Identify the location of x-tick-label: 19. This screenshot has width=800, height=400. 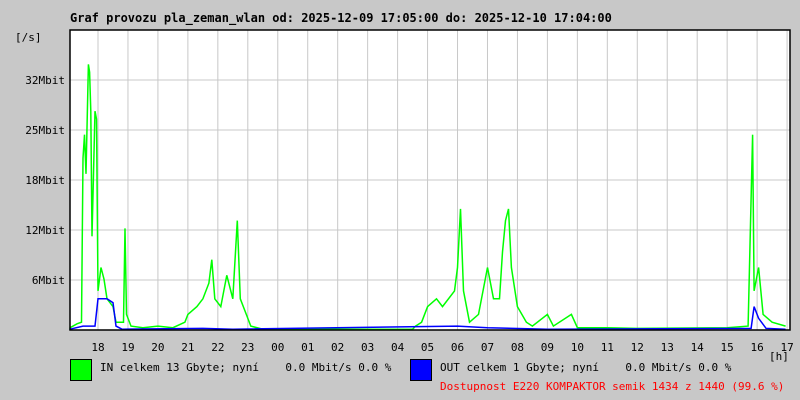
(127, 347).